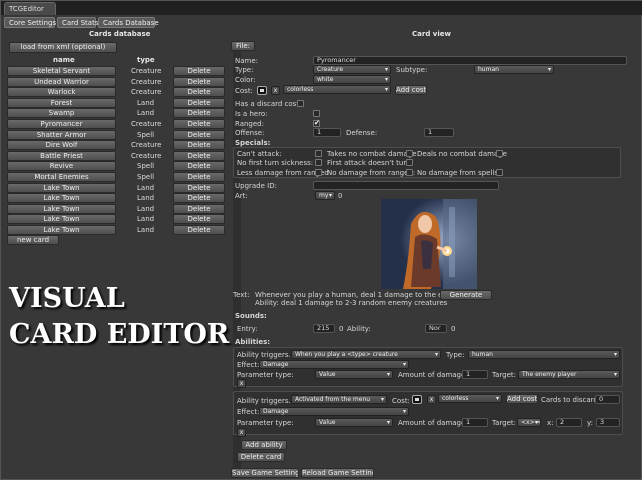 The image size is (642, 480). I want to click on ability-2-add-cost-button: Add cost, so click(522, 399).